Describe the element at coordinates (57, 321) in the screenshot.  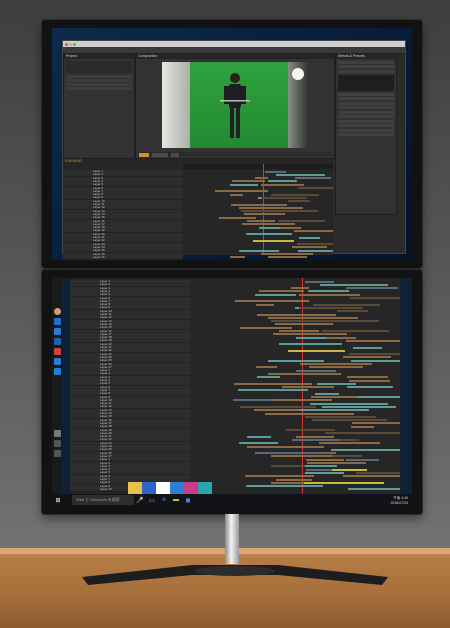
I see `mail-icon` at that location.